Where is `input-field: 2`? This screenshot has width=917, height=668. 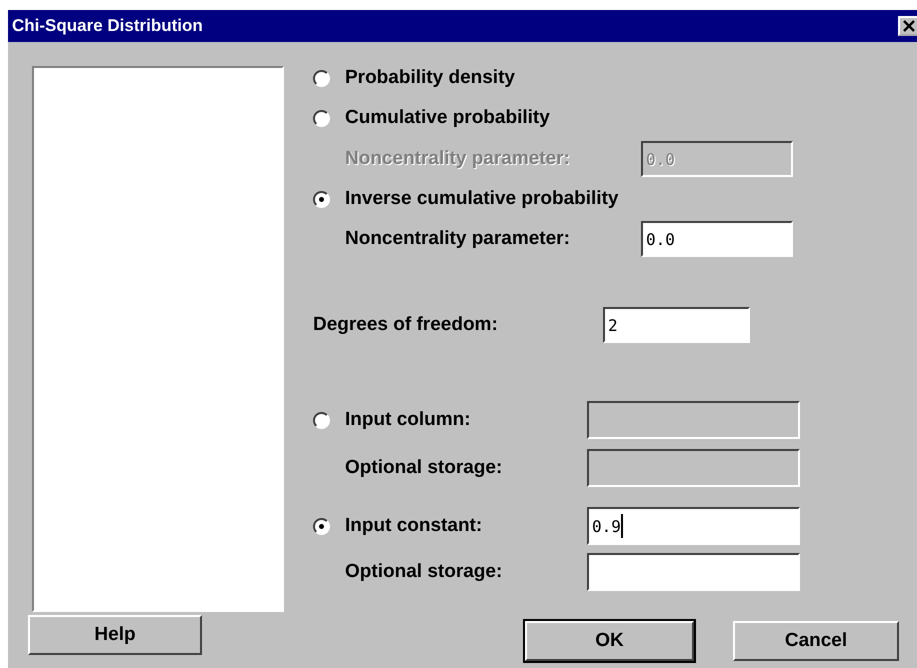
input-field: 2 is located at coordinates (676, 325).